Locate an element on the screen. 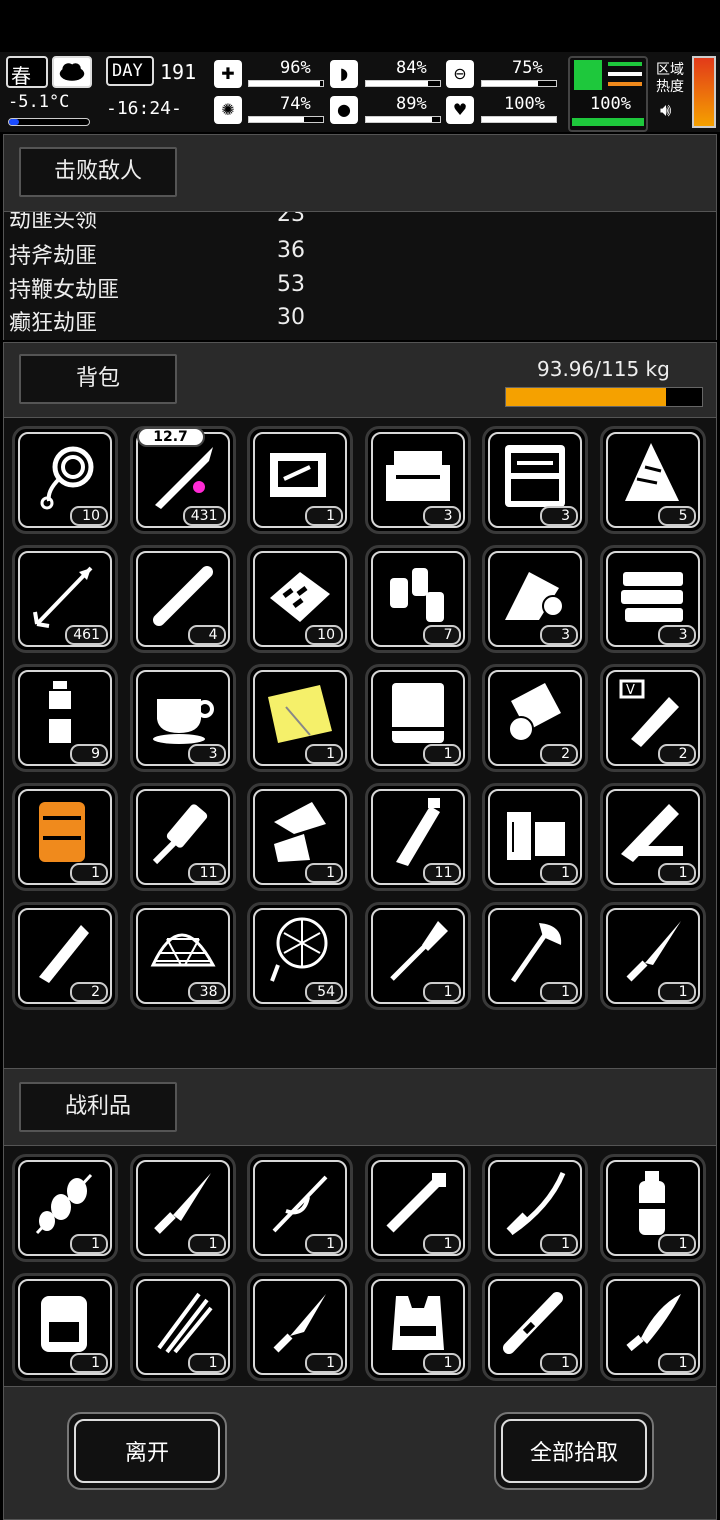 The width and height of the screenshot is (720, 1520). hunger-bar is located at coordinates (403, 83).